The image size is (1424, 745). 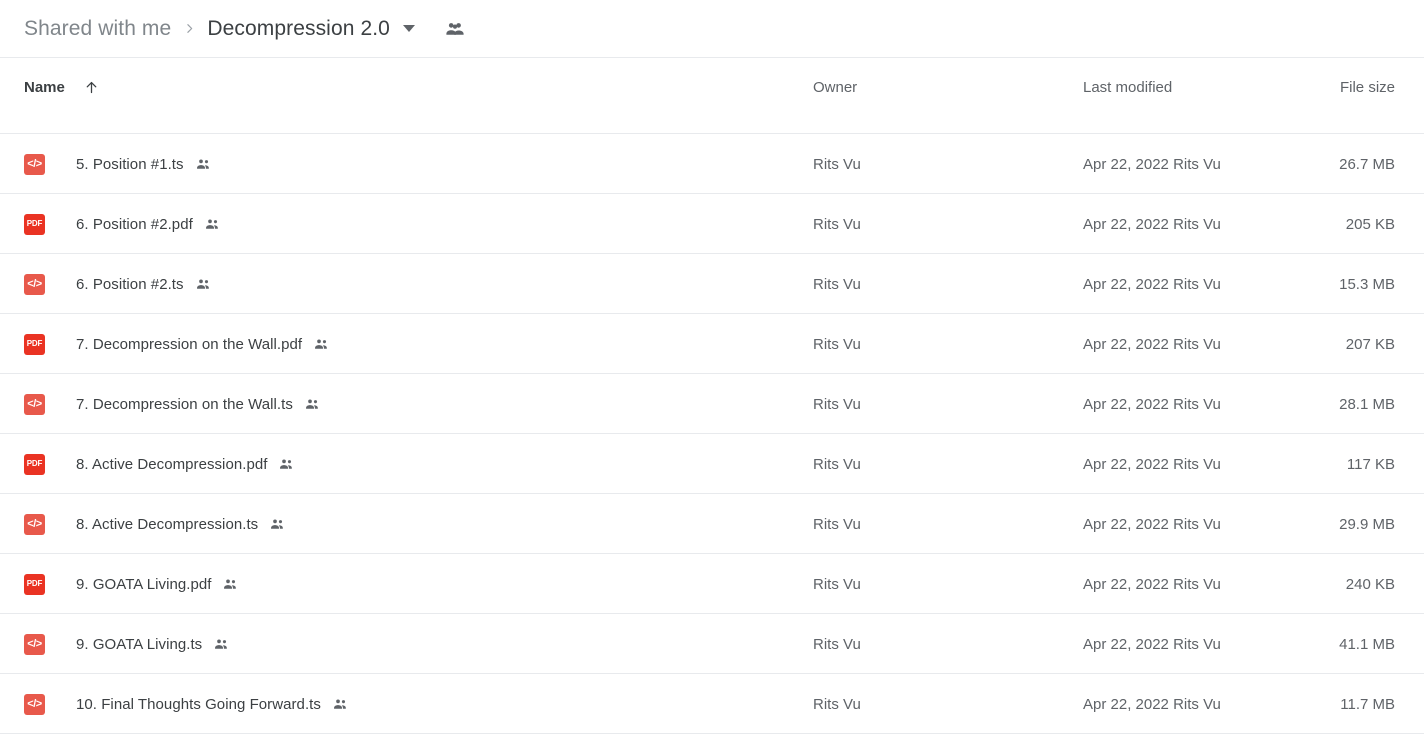 I want to click on file-name-cell: </> 6. Position #2.ts, so click(x=118, y=284).